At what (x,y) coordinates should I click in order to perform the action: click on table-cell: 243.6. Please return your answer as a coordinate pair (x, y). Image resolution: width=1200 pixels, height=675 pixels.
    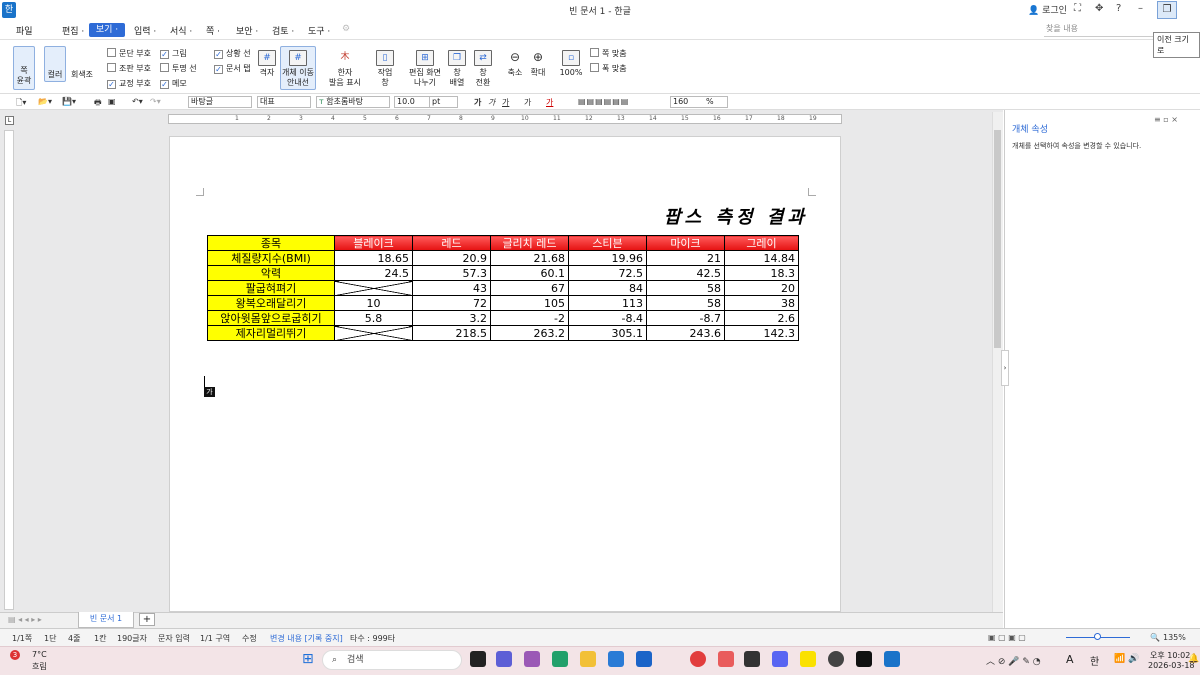
    Looking at the image, I should click on (685, 333).